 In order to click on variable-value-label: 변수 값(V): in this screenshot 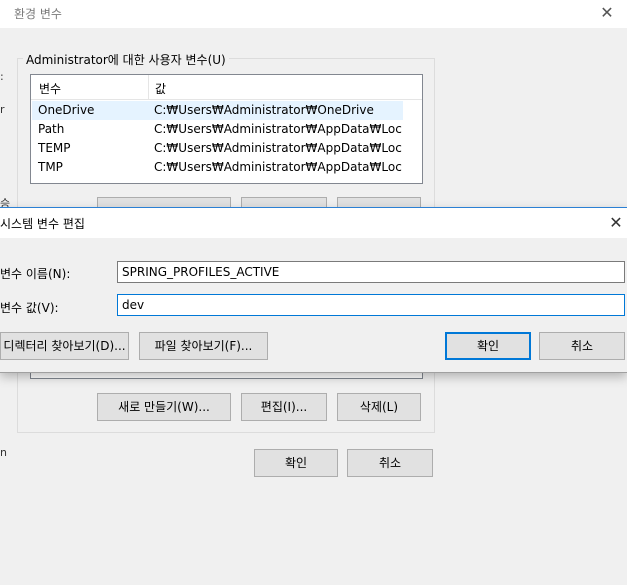, I will do `click(29, 308)`.